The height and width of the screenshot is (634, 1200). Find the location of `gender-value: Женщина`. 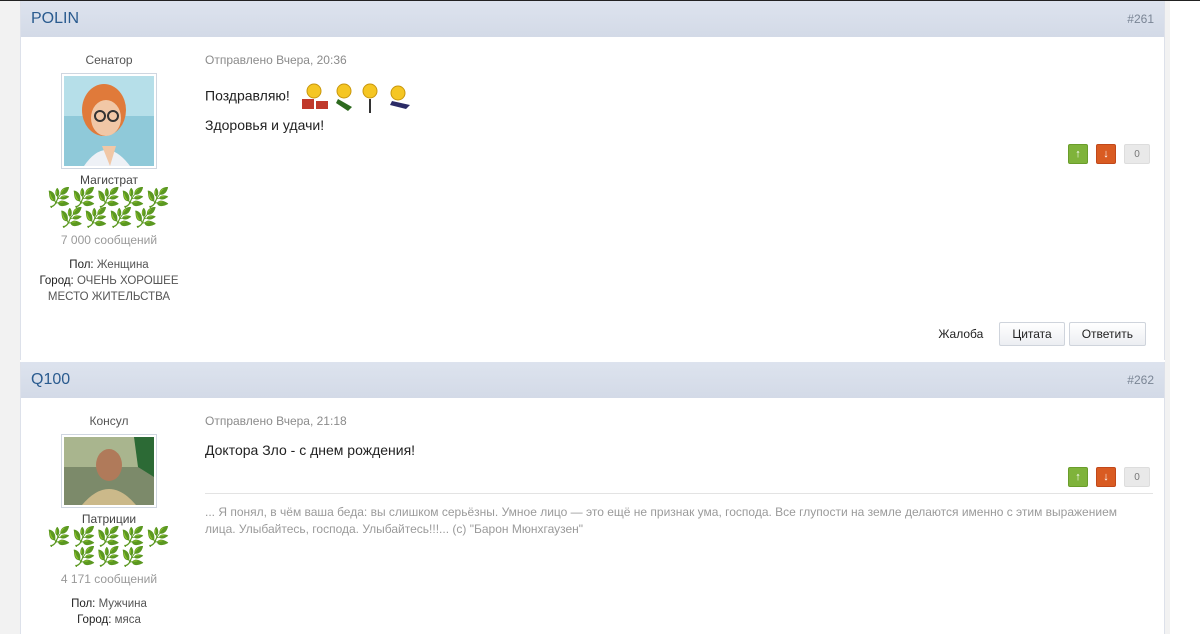

gender-value: Женщина is located at coordinates (122, 265).